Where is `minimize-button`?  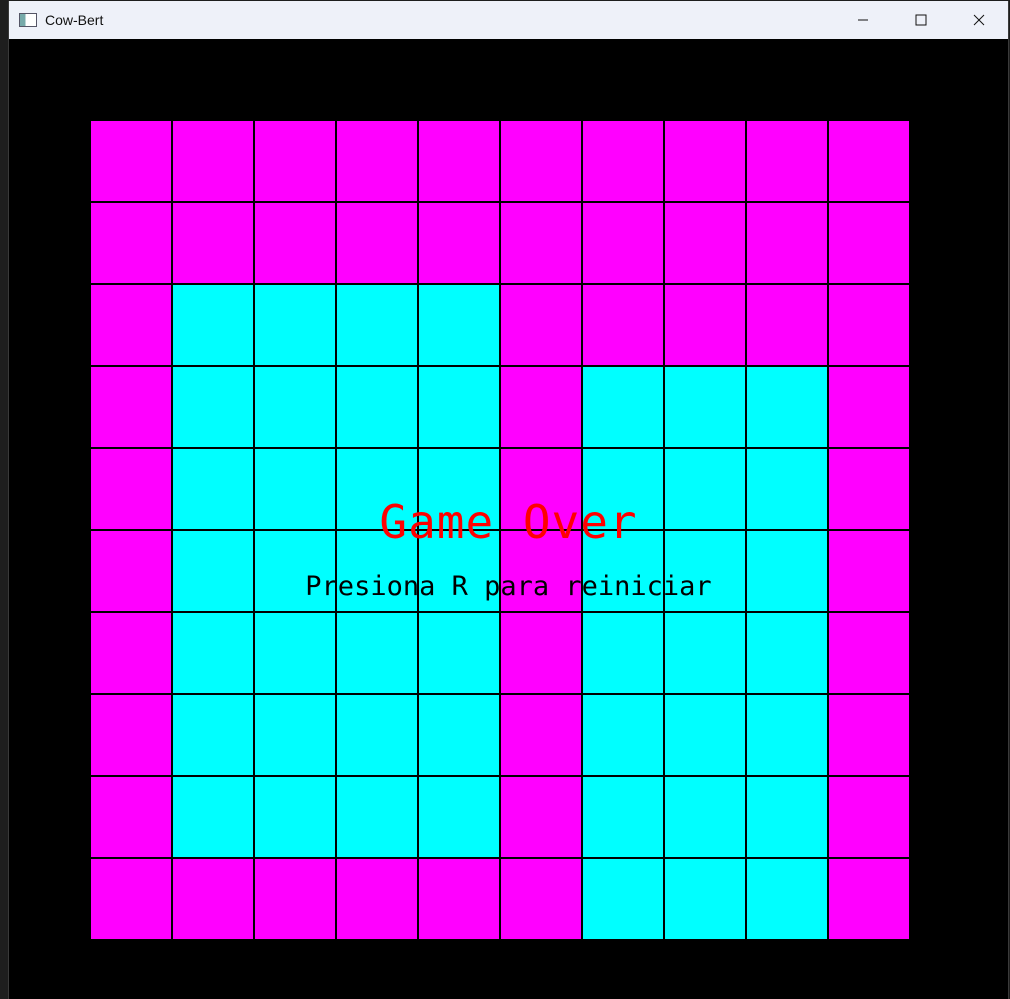 minimize-button is located at coordinates (863, 20).